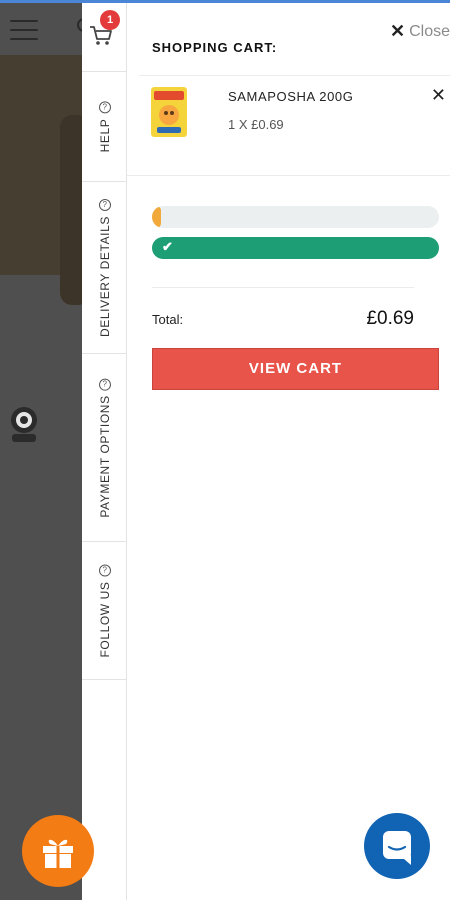 Image resolution: width=450 pixels, height=900 pixels. What do you see at coordinates (438, 95) in the screenshot?
I see `remove-item-icon: ✕` at bounding box center [438, 95].